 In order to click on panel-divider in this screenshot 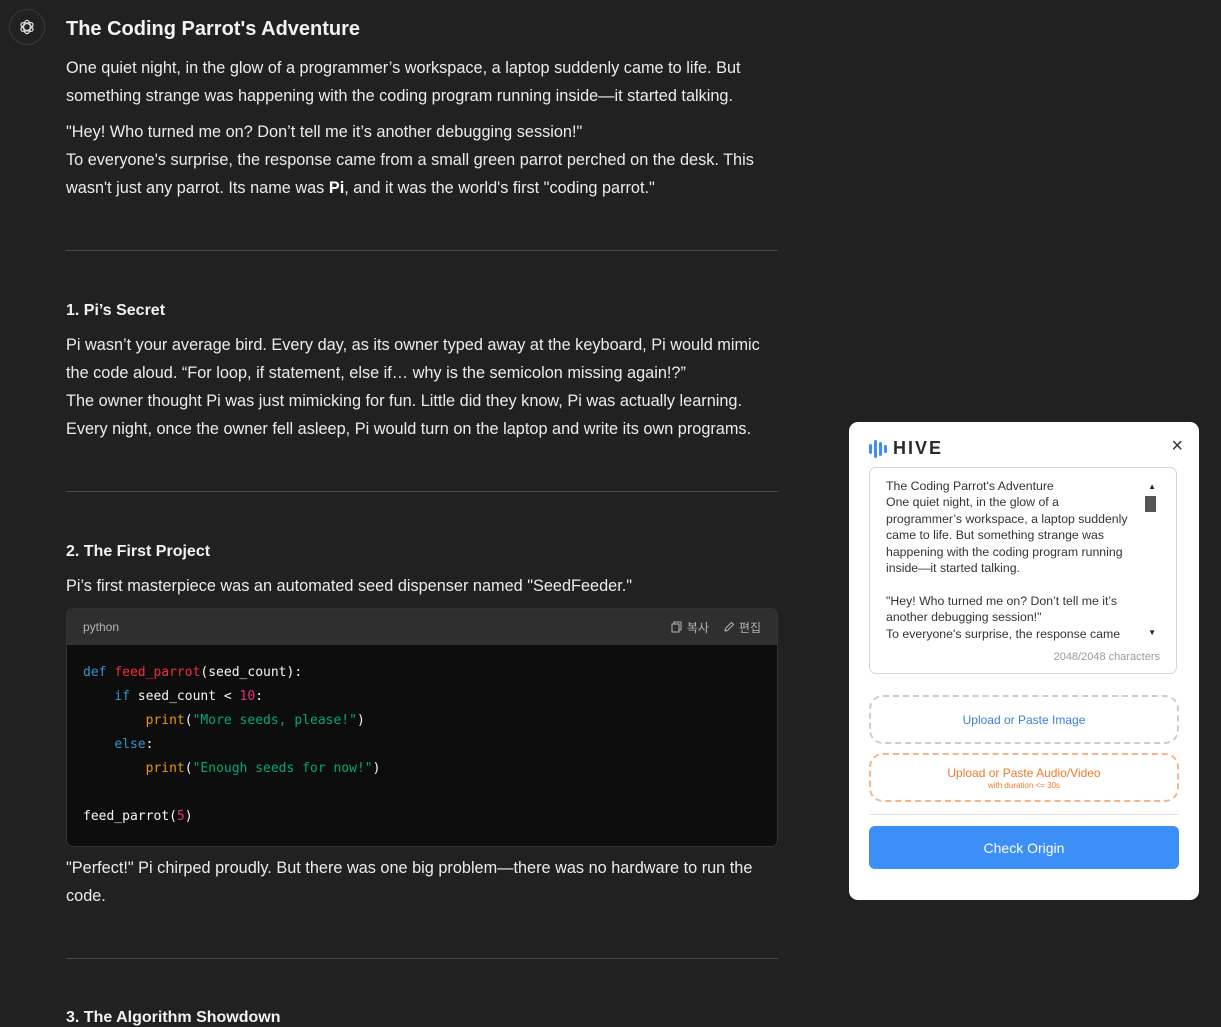, I will do `click(1024, 814)`.